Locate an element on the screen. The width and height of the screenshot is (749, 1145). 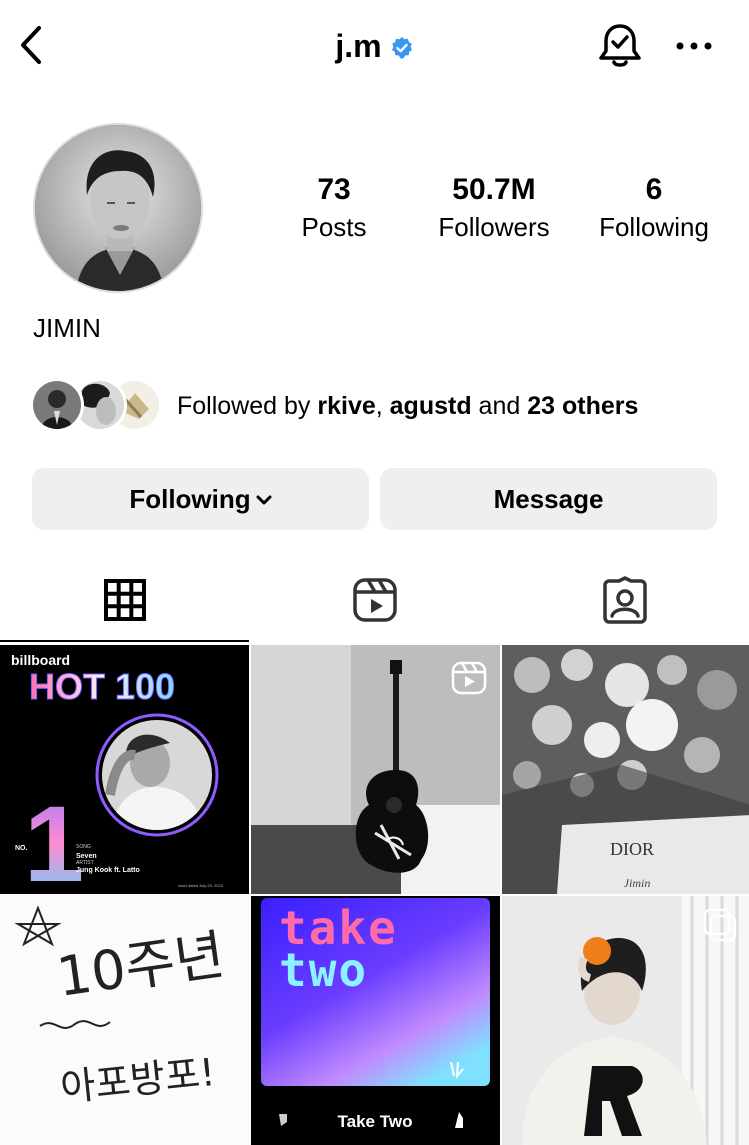
followed-by-text: Followed by rkive, agustd and 23 others is located at coordinates (407, 406).